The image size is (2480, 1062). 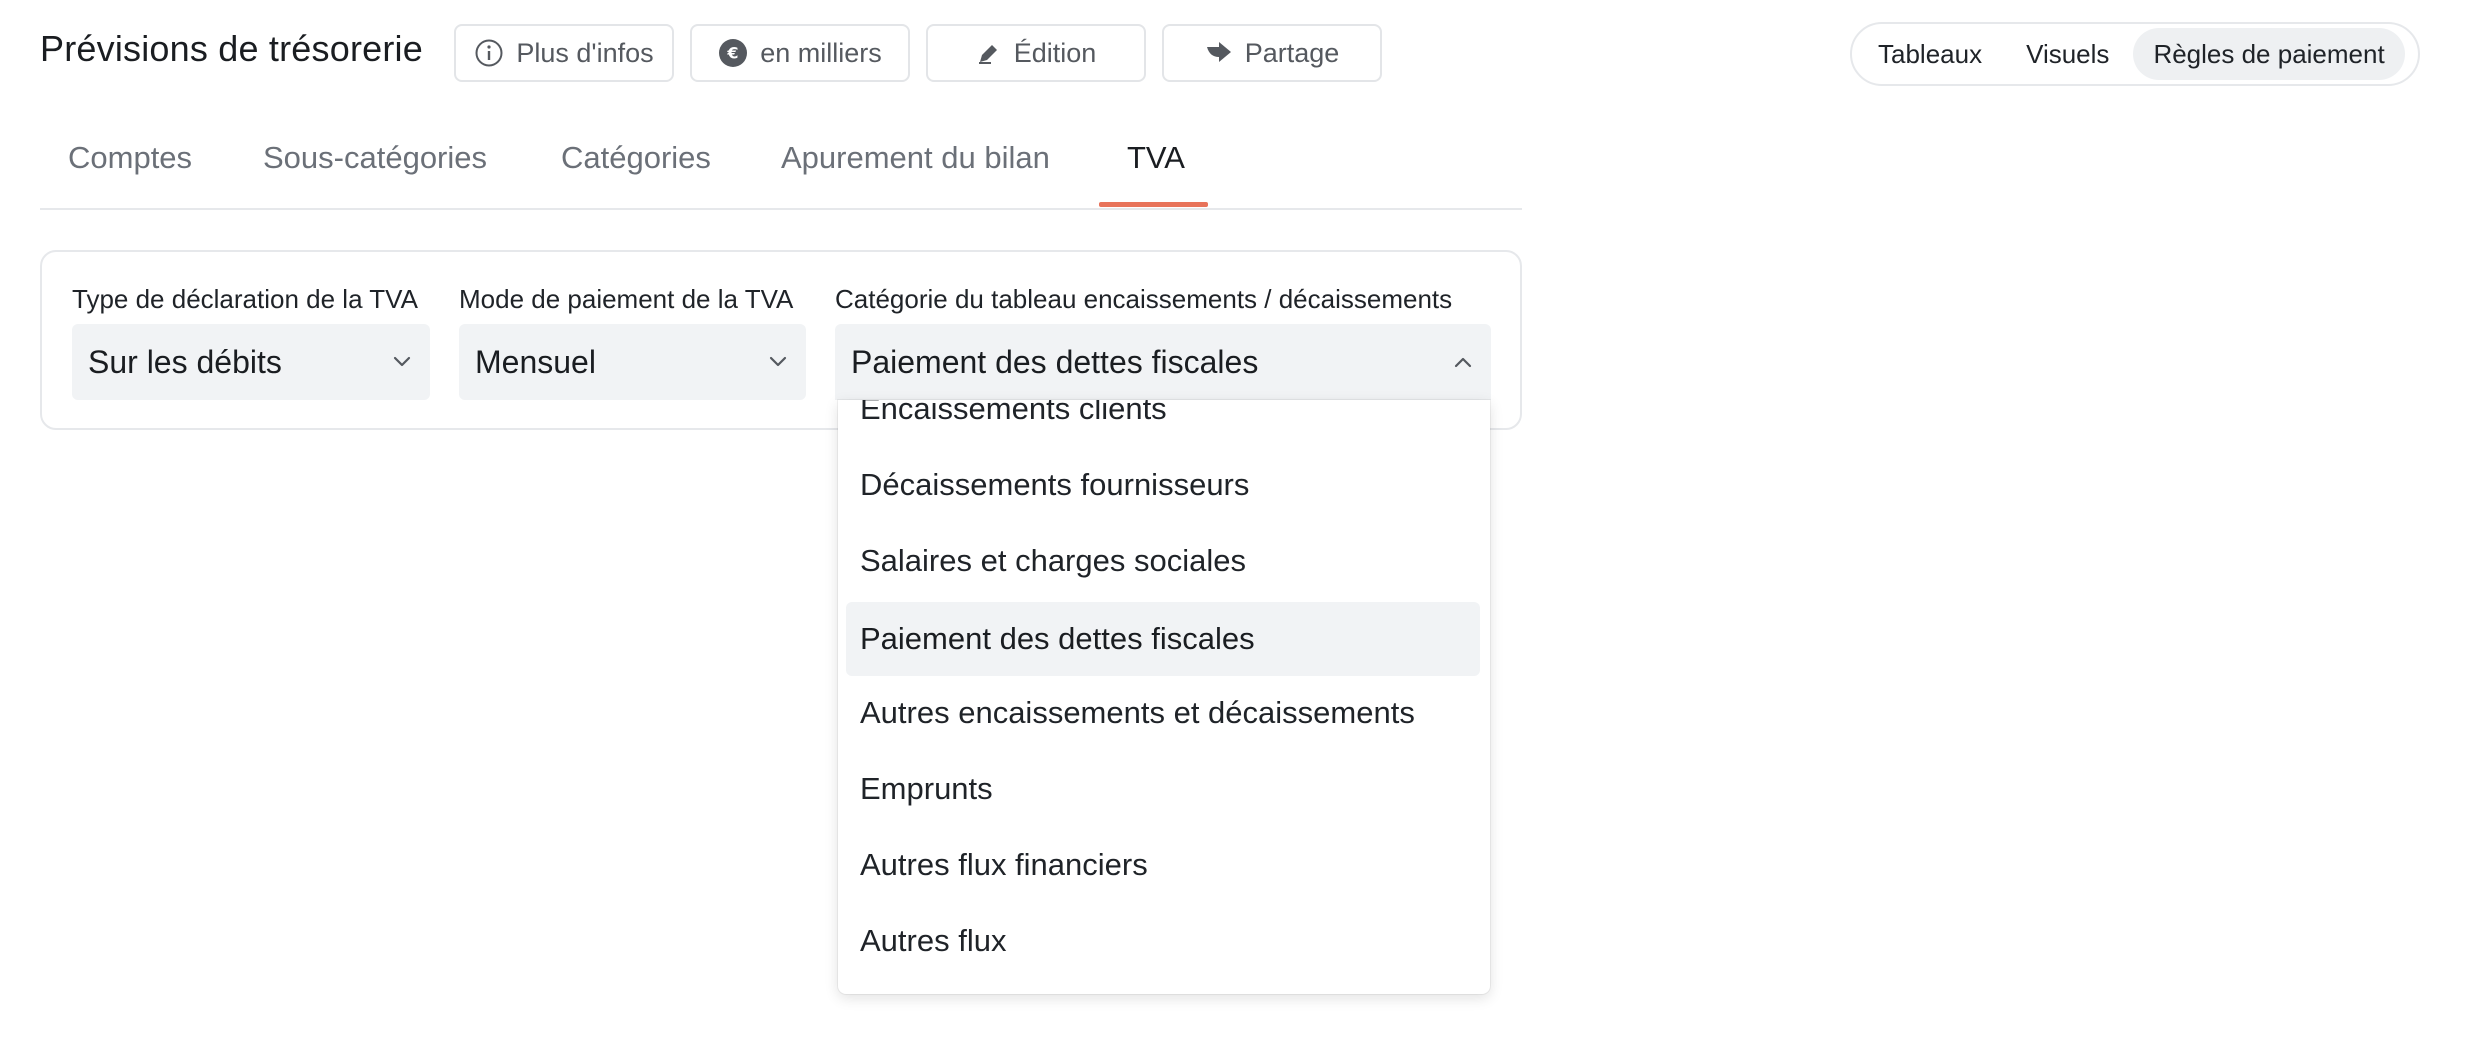 I want to click on tab-tva: TVA, so click(x=1156, y=158).